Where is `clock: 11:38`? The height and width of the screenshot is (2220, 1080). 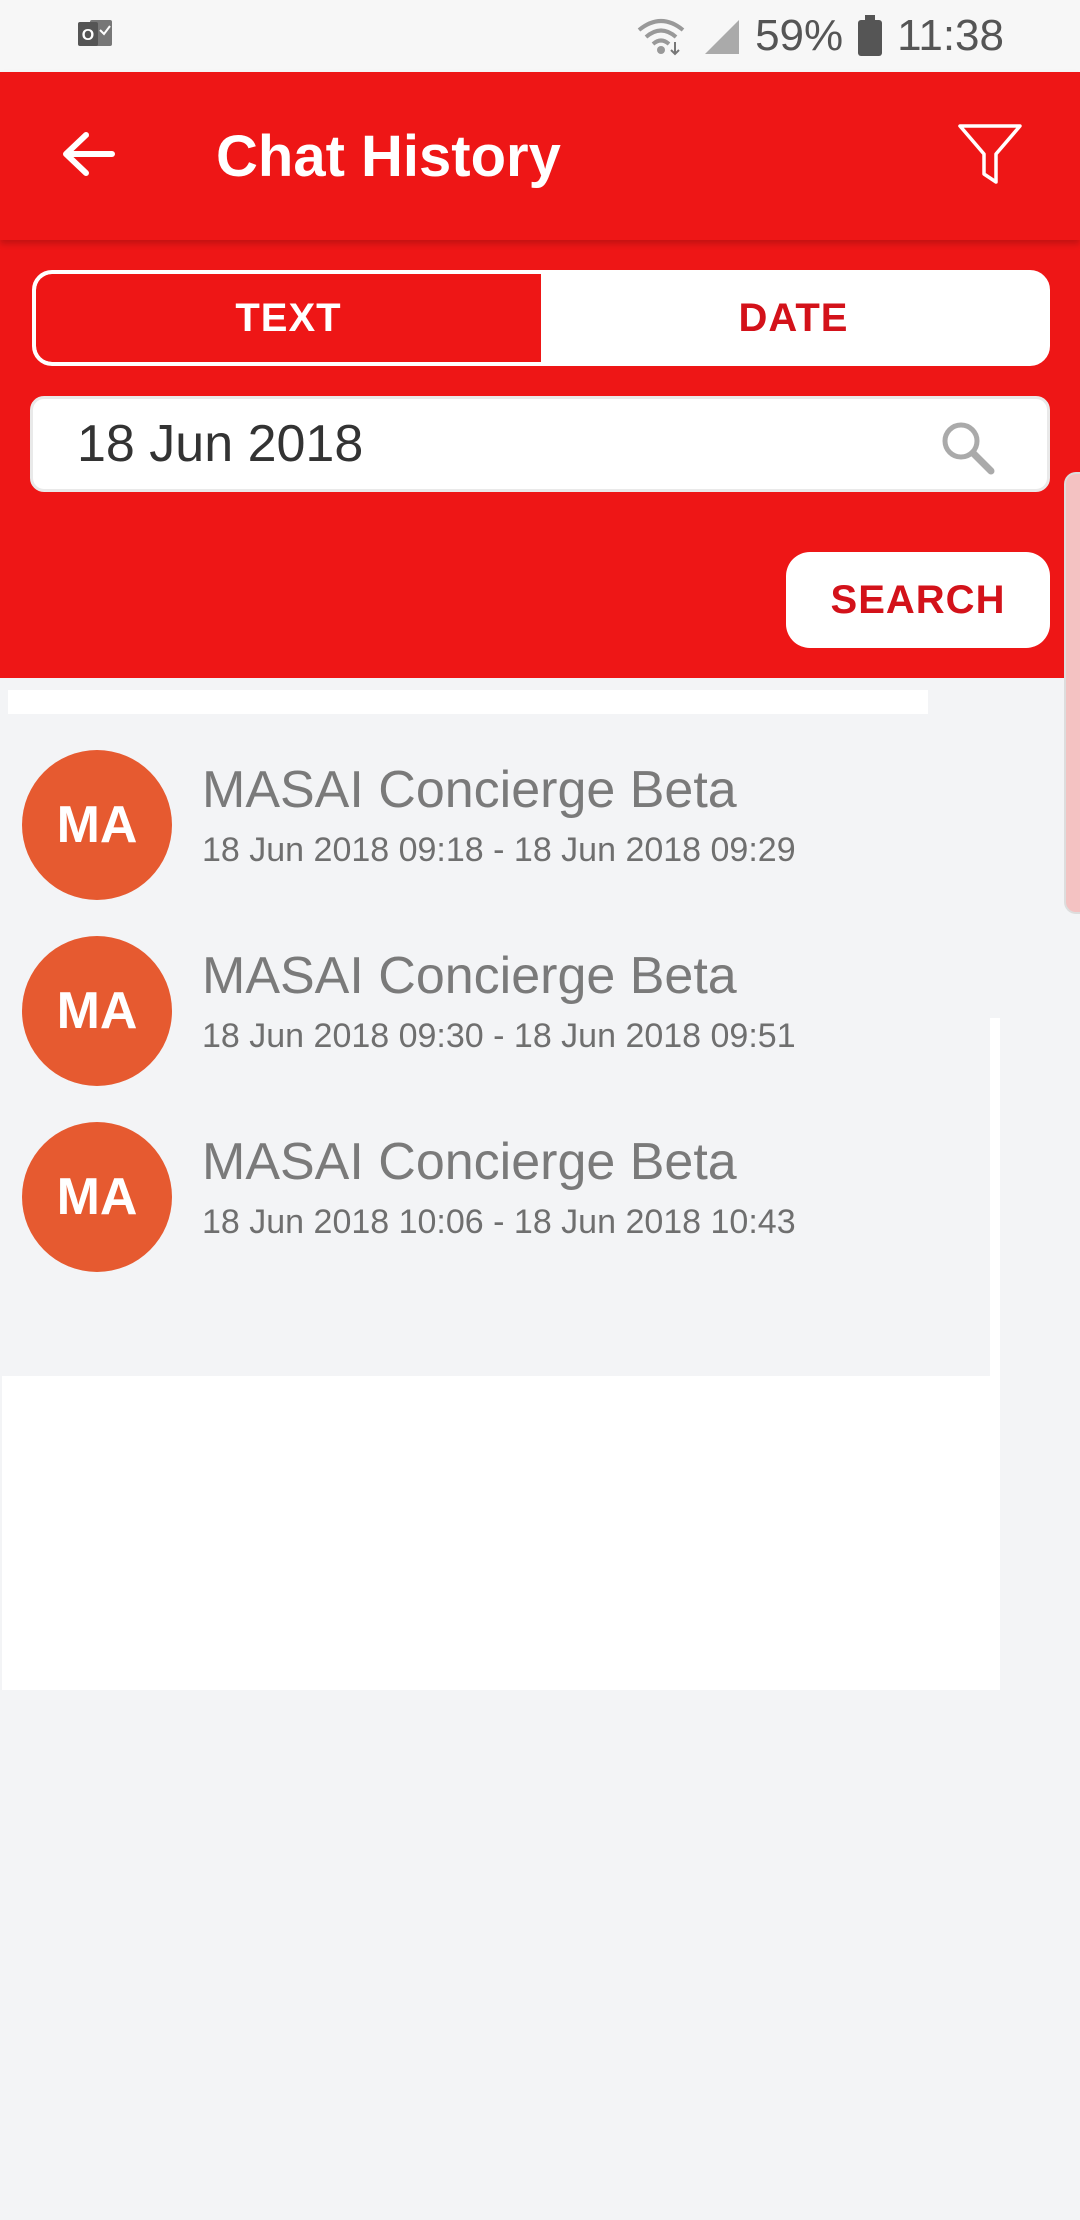
clock: 11:38 is located at coordinates (950, 35).